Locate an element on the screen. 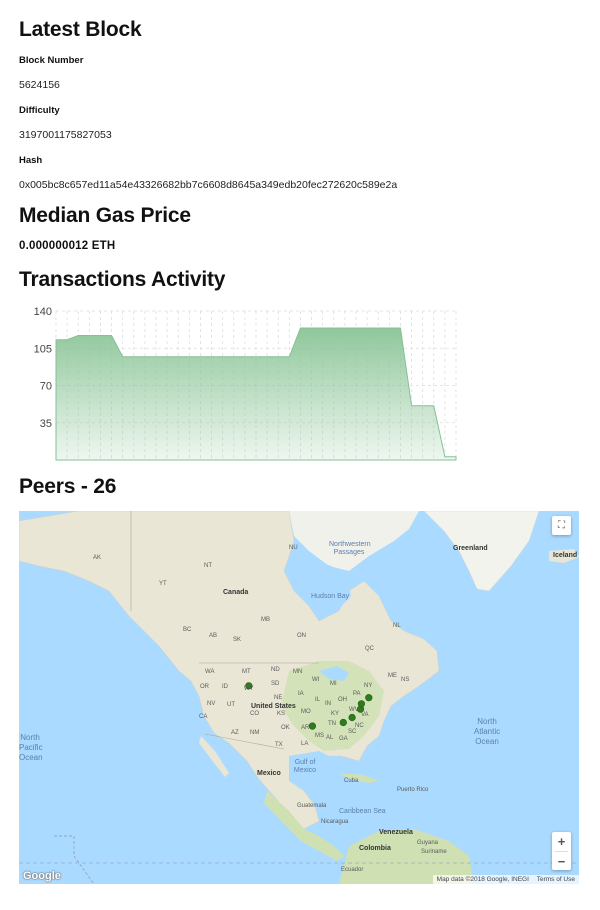 The width and height of the screenshot is (600, 910). label-colombia: Colombia is located at coordinates (375, 848).